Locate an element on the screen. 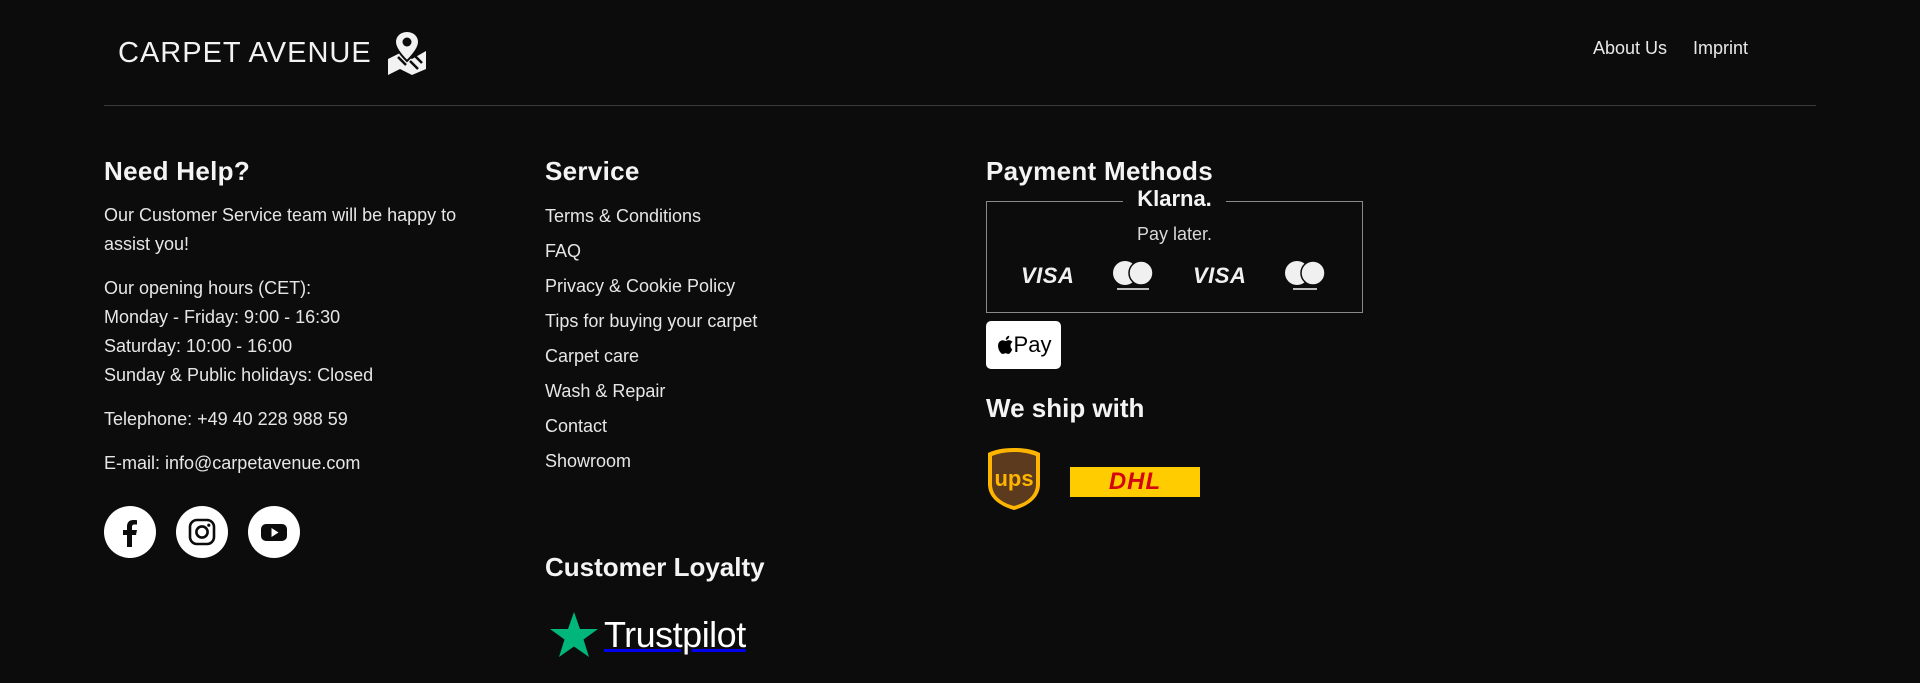 Image resolution: width=1920 pixels, height=683 pixels. brand-logo: CARPET AVENUE is located at coordinates (274, 53).